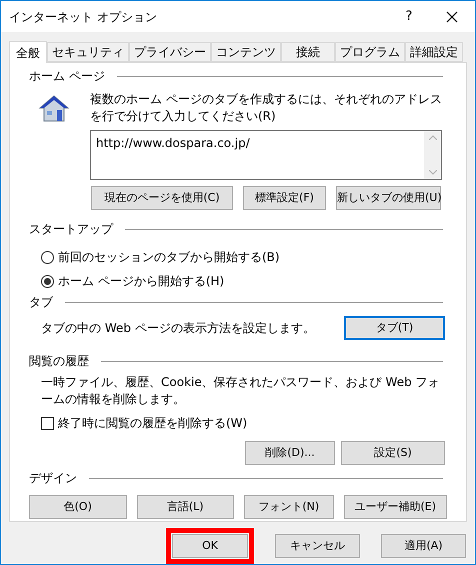 This screenshot has height=565, width=476. Describe the element at coordinates (153, 423) in the screenshot. I see `checkbox-label: 終了時に閲覧の履歴を削除する(W)` at that location.